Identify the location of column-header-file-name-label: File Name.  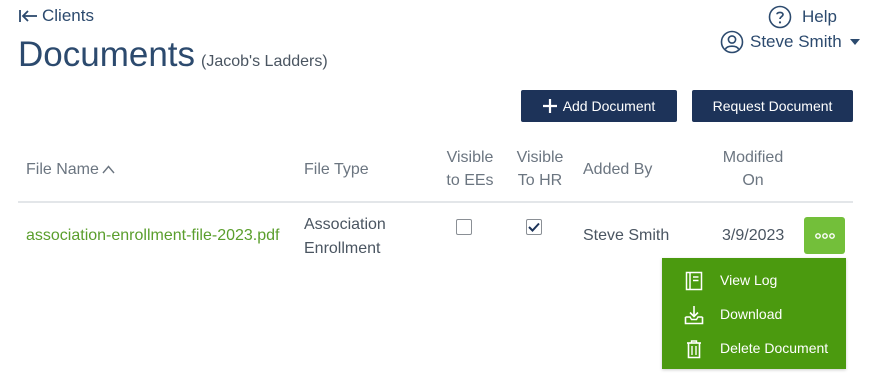
(62, 169).